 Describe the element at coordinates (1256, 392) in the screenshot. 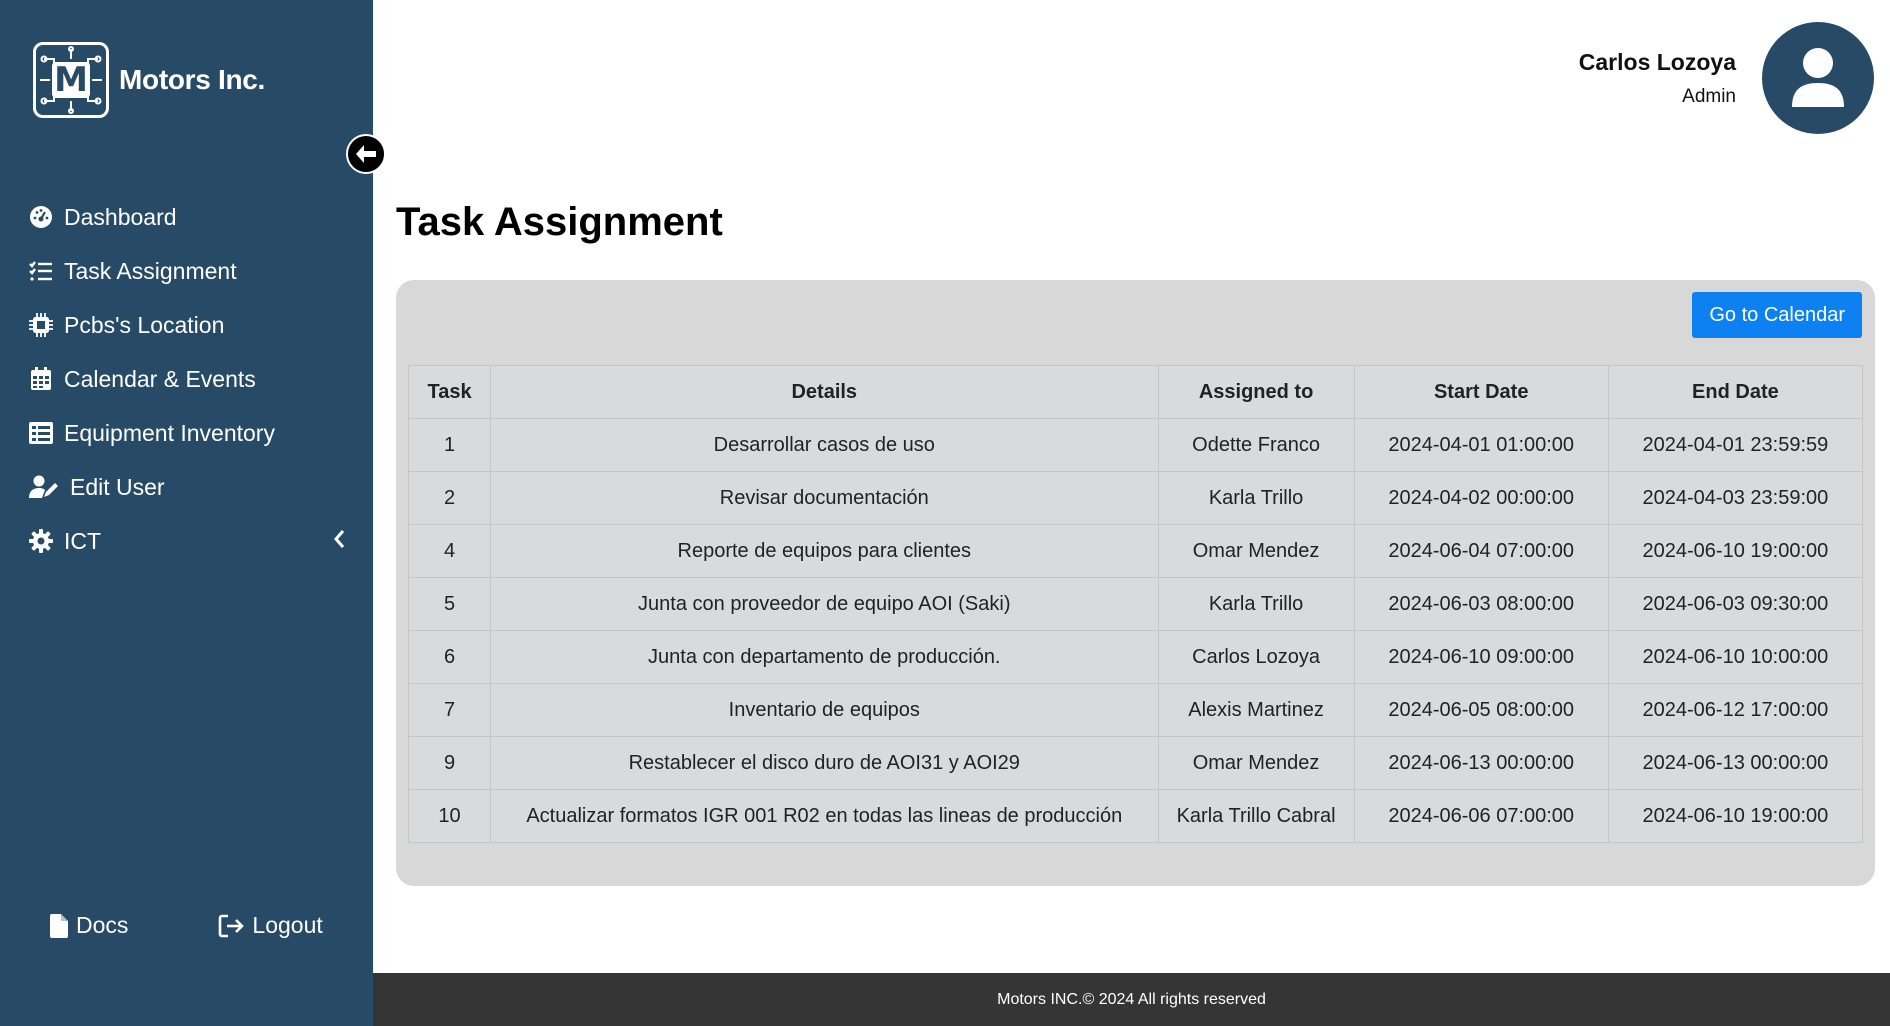

I see `column-header-assigned-to: Assigned to` at that location.